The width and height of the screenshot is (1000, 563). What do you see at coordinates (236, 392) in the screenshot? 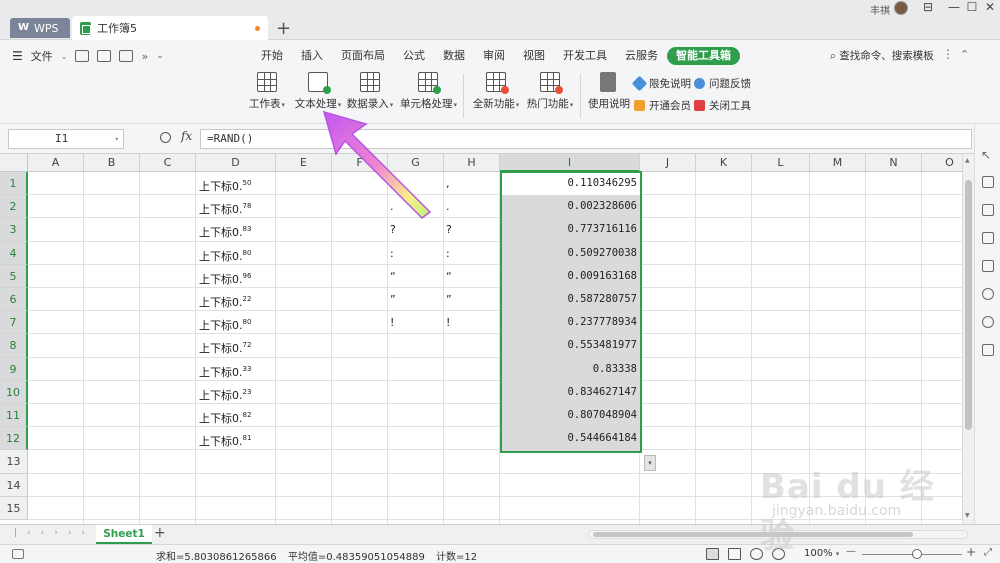
I see `cell-d10: 上下标0.23` at bounding box center [236, 392].